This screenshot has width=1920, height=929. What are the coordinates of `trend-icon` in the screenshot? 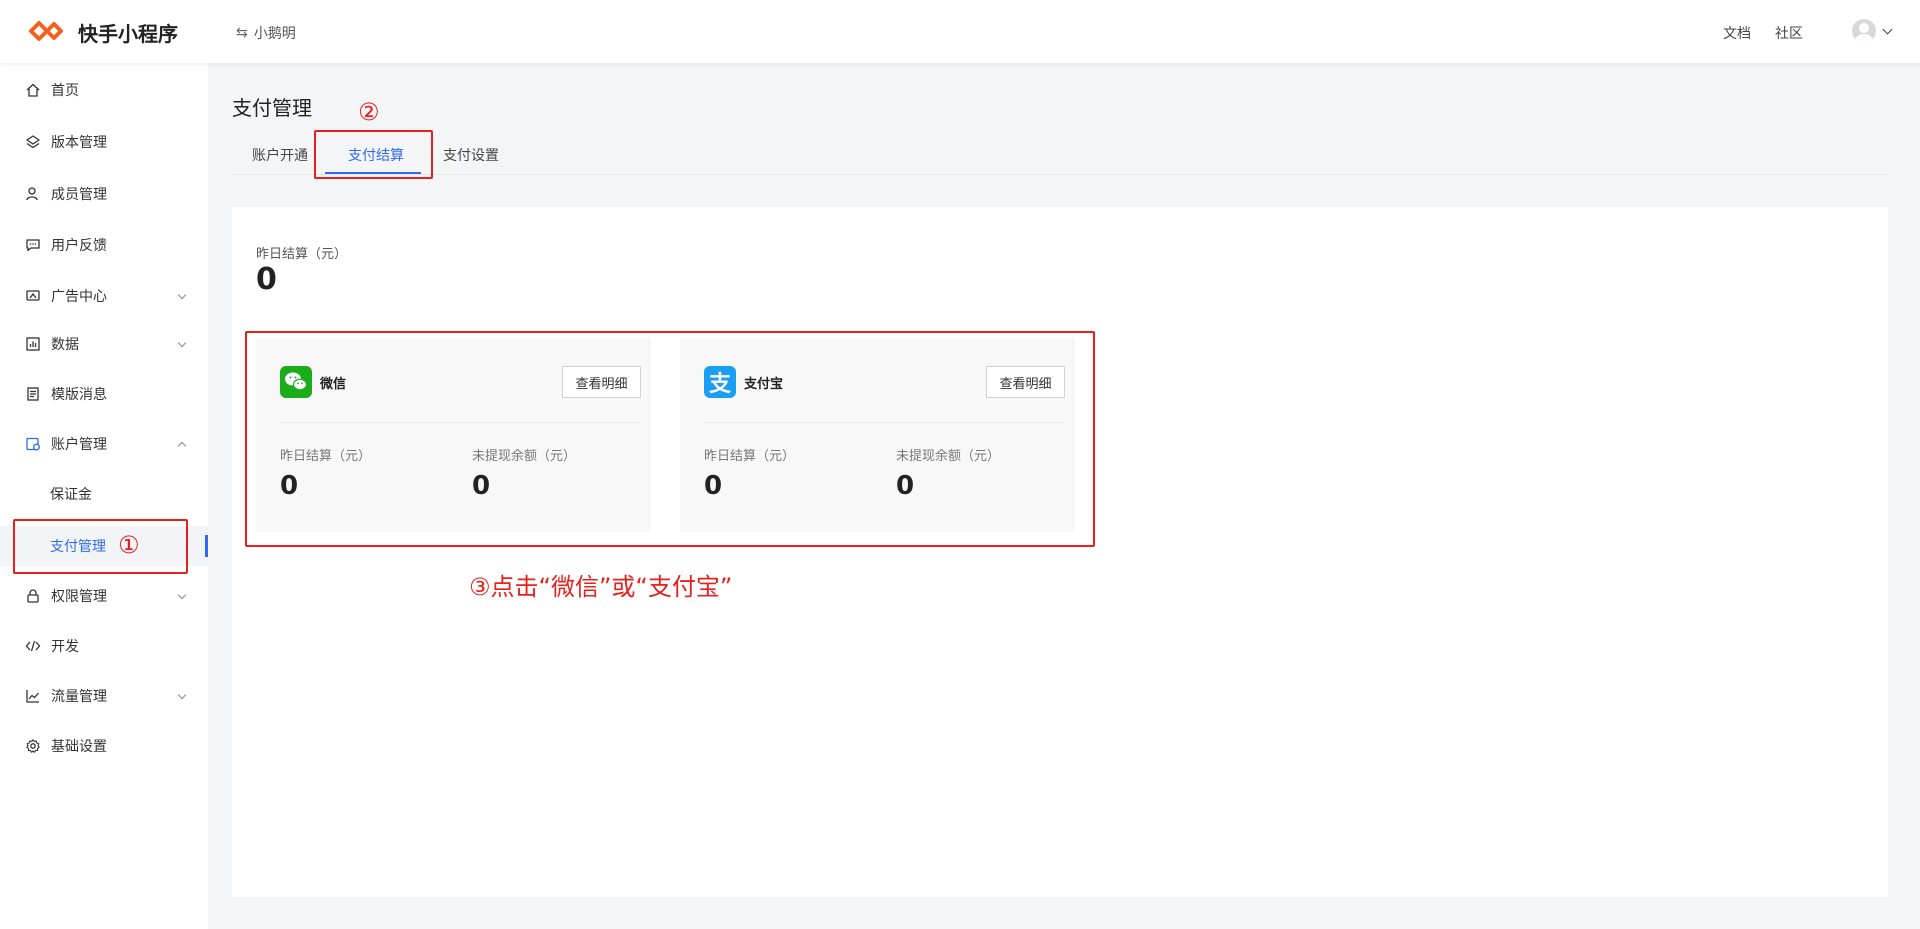 It's located at (32, 696).